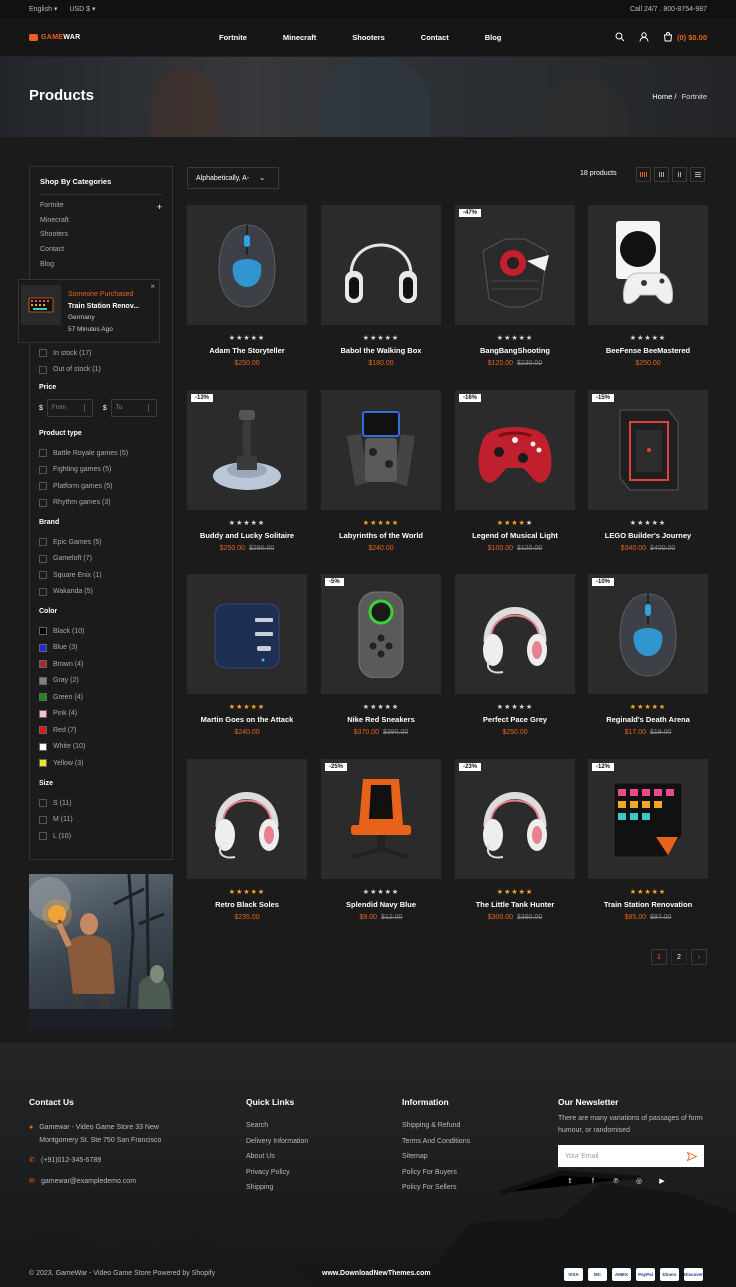 The width and height of the screenshot is (736, 1287). What do you see at coordinates (648, 721) in the screenshot?
I see `product-title: Reginald's Death Arena` at bounding box center [648, 721].